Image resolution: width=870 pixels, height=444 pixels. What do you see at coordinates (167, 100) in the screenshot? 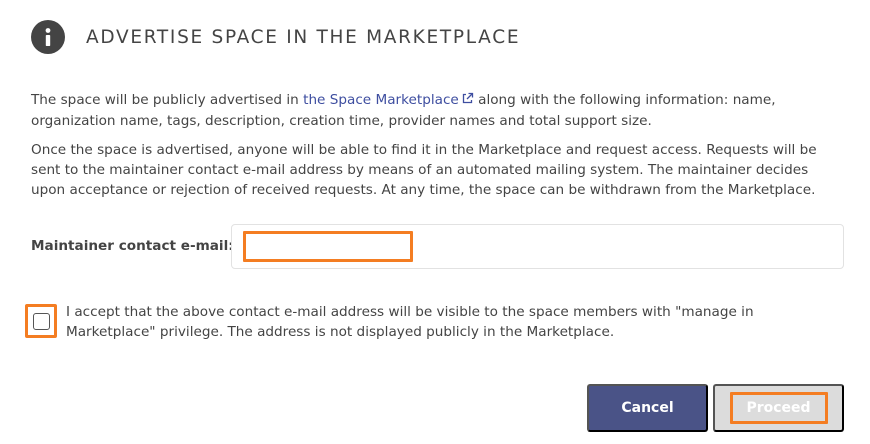
I see `paragraph-text: The space will be publicly advertised in` at bounding box center [167, 100].